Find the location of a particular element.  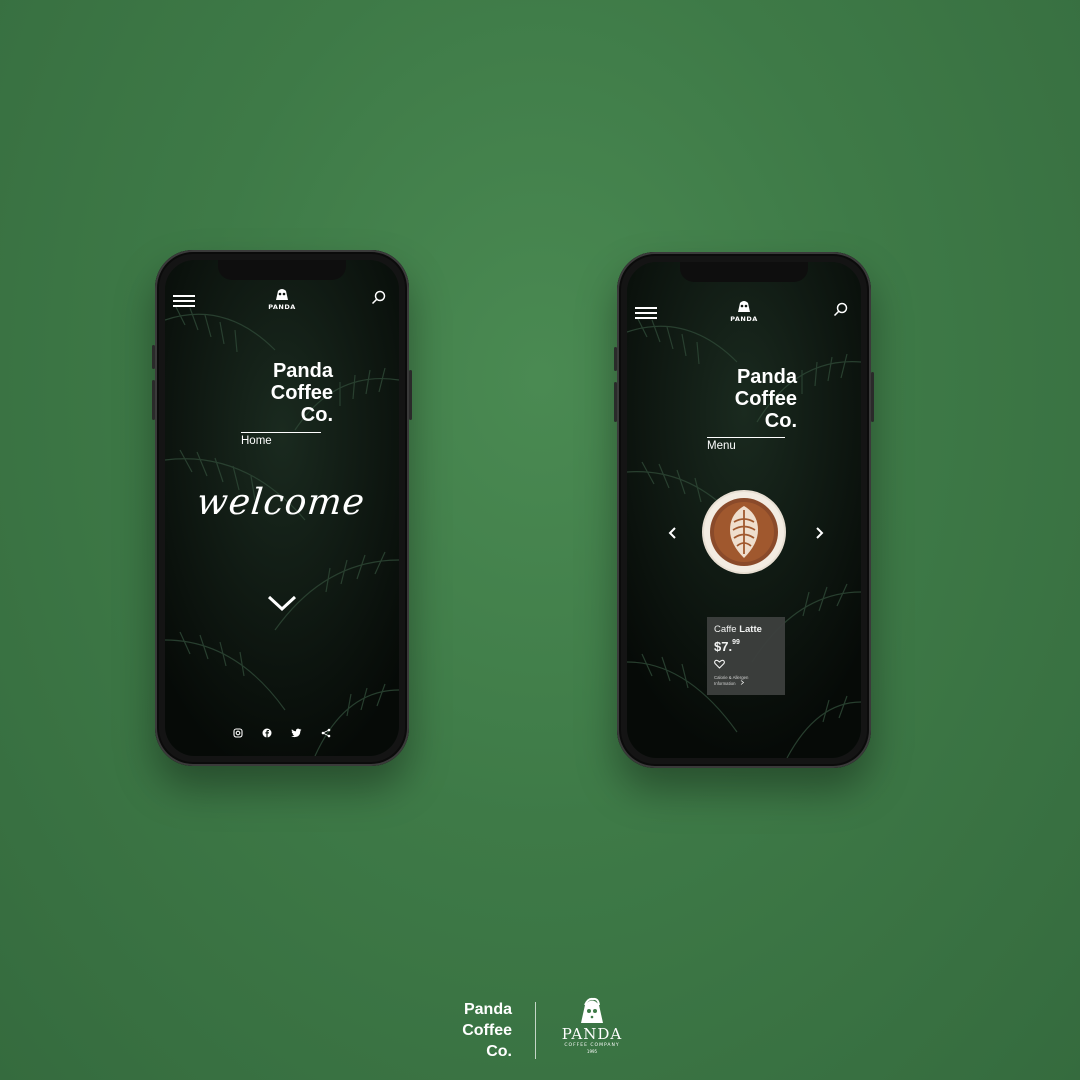

footer-logo-word: PANDA is located at coordinates (592, 1034).